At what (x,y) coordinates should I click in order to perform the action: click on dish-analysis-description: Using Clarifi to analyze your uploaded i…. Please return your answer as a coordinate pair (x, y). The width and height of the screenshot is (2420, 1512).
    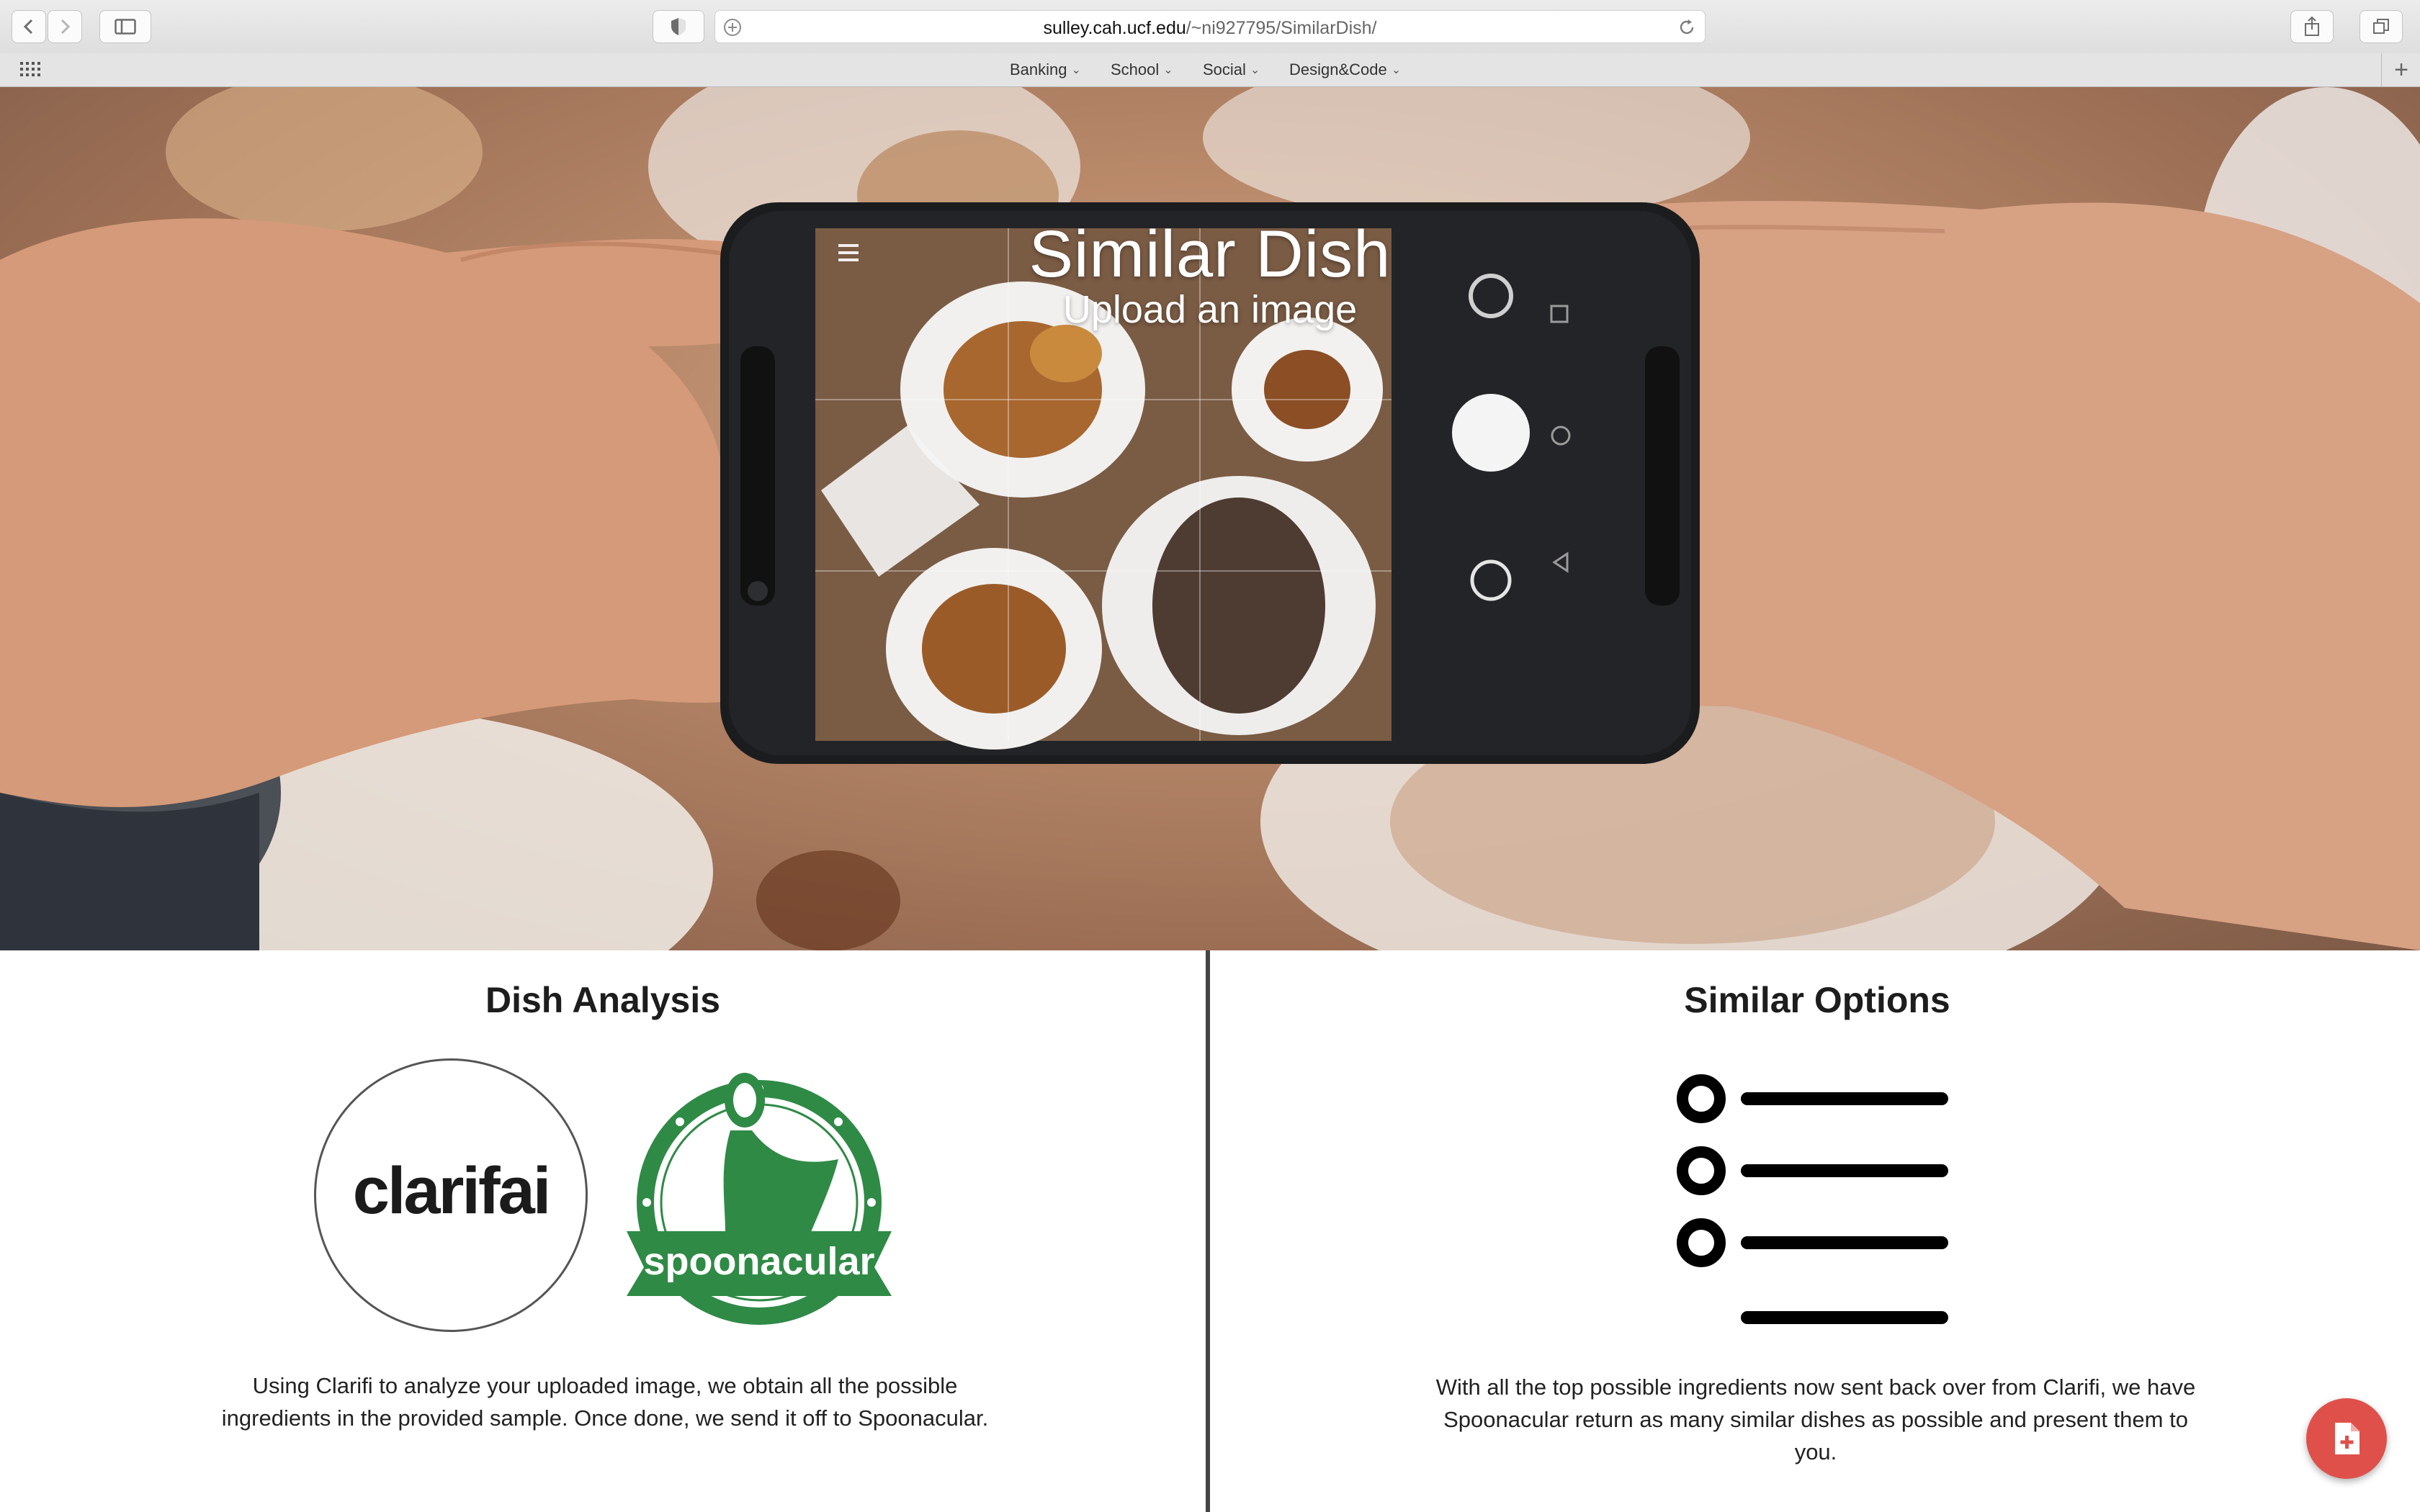
    Looking at the image, I should click on (605, 1402).